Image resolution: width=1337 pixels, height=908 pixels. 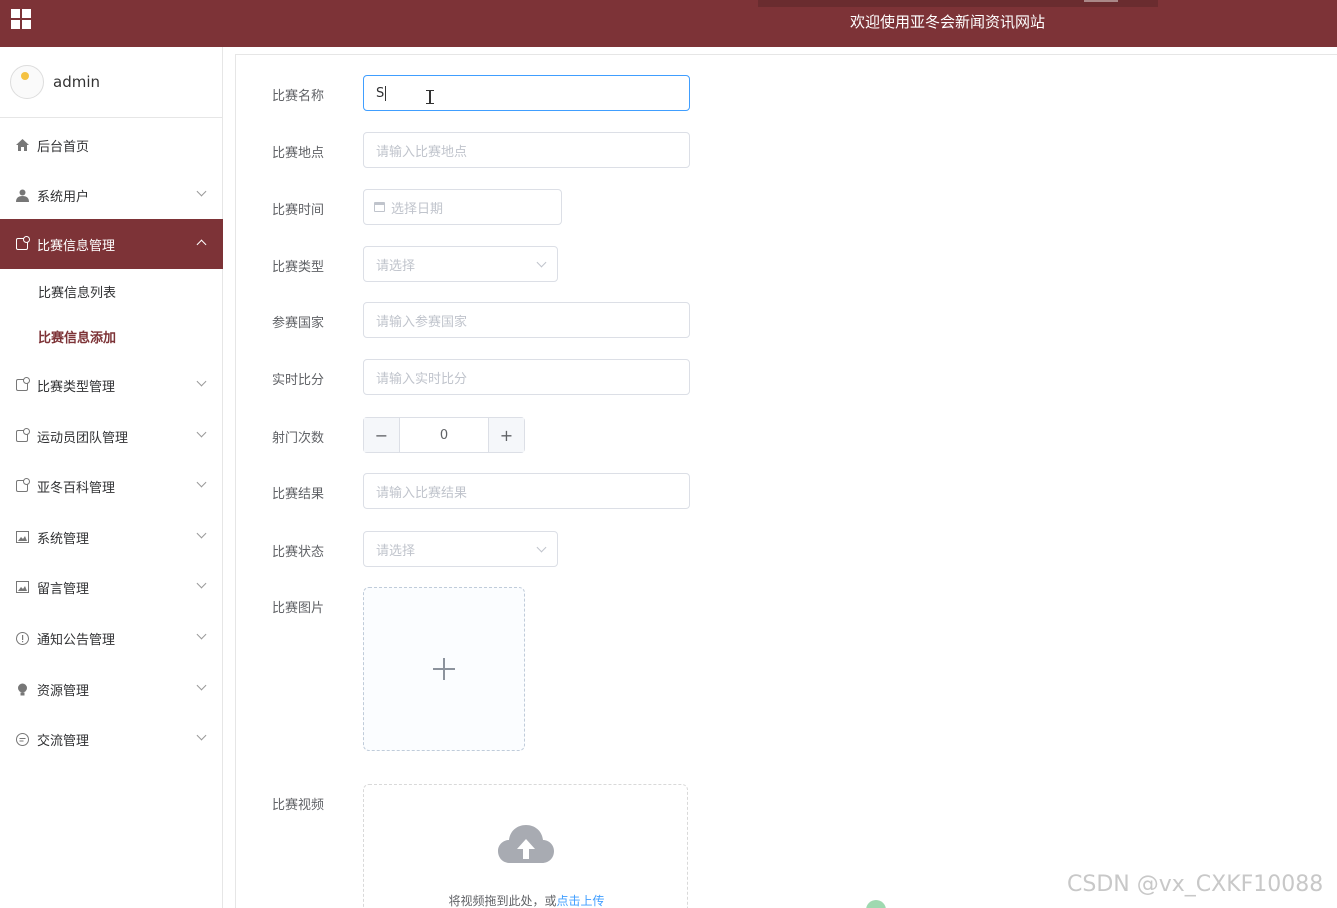 I want to click on drag-hint: 将视频拖到此处，或点击上传, so click(x=526, y=900).